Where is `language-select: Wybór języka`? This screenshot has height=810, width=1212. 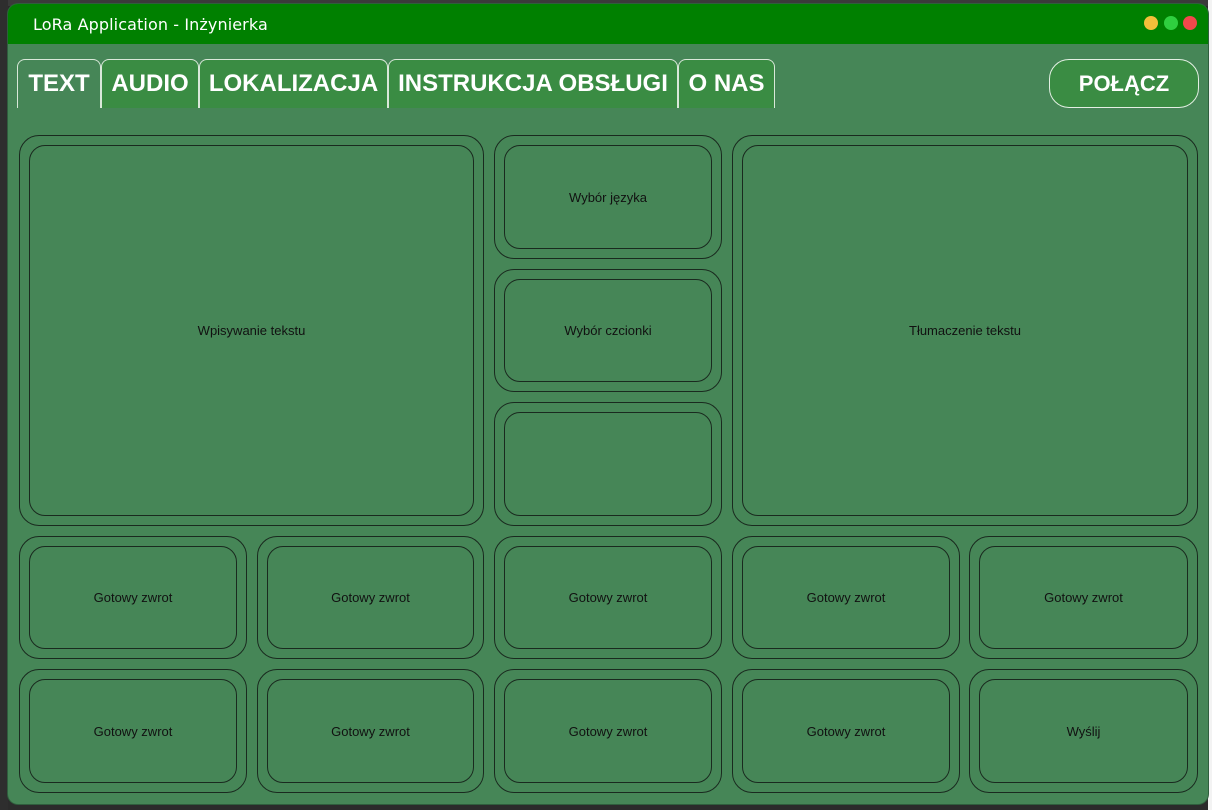
language-select: Wybór języka is located at coordinates (608, 197).